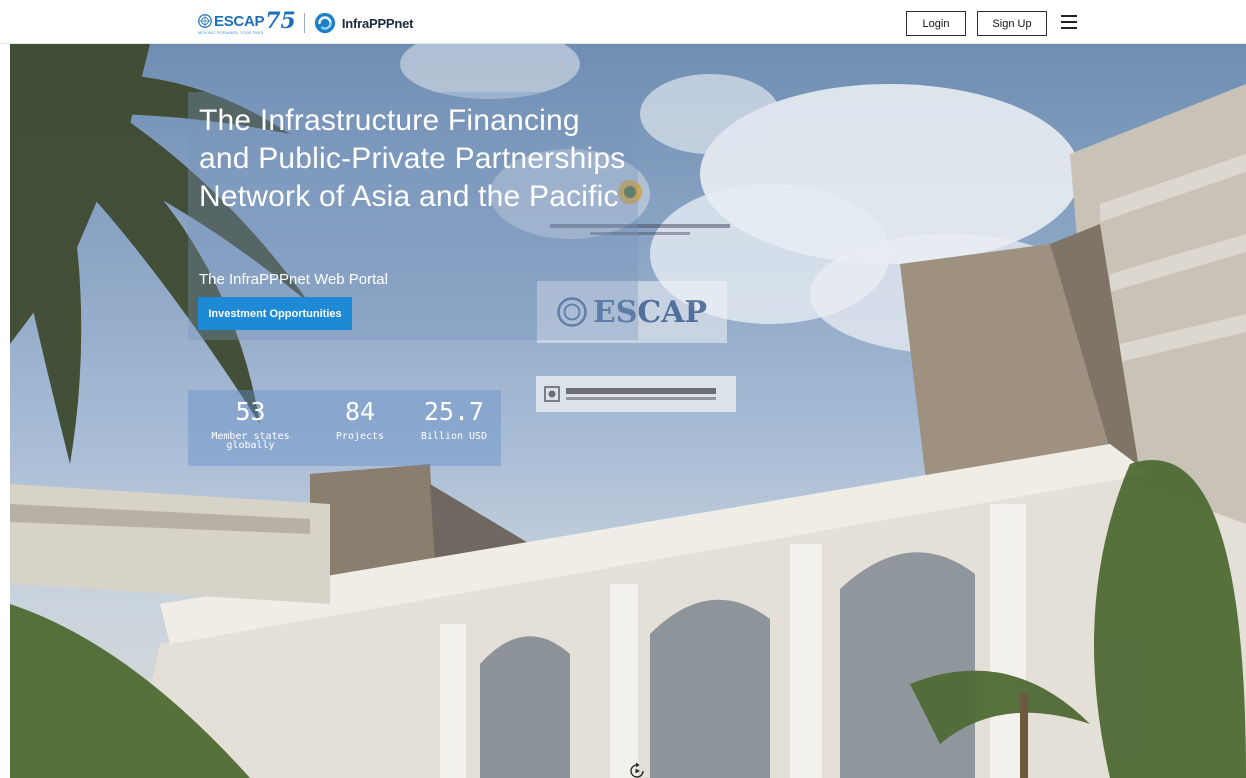 This screenshot has width=1246, height=778. What do you see at coordinates (552, 394) in the screenshot?
I see `china-ppp-emblem-icon` at bounding box center [552, 394].